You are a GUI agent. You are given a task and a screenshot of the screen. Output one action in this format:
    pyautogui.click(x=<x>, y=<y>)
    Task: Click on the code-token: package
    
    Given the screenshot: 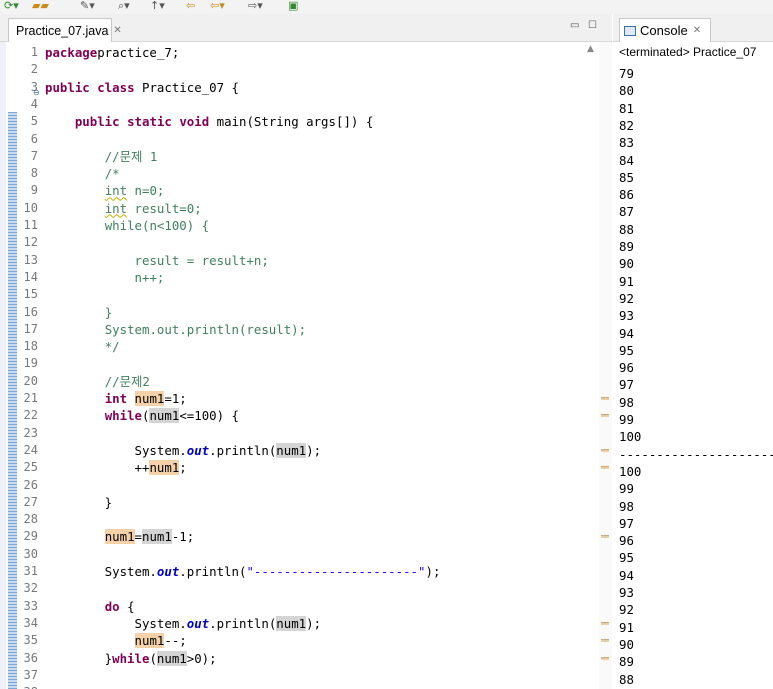 What is the action you would take?
    pyautogui.click(x=71, y=52)
    